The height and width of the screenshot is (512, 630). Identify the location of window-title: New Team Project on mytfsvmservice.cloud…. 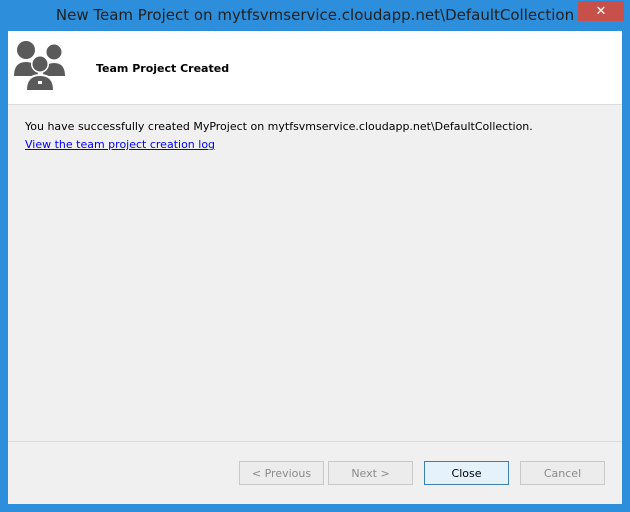
(315, 15).